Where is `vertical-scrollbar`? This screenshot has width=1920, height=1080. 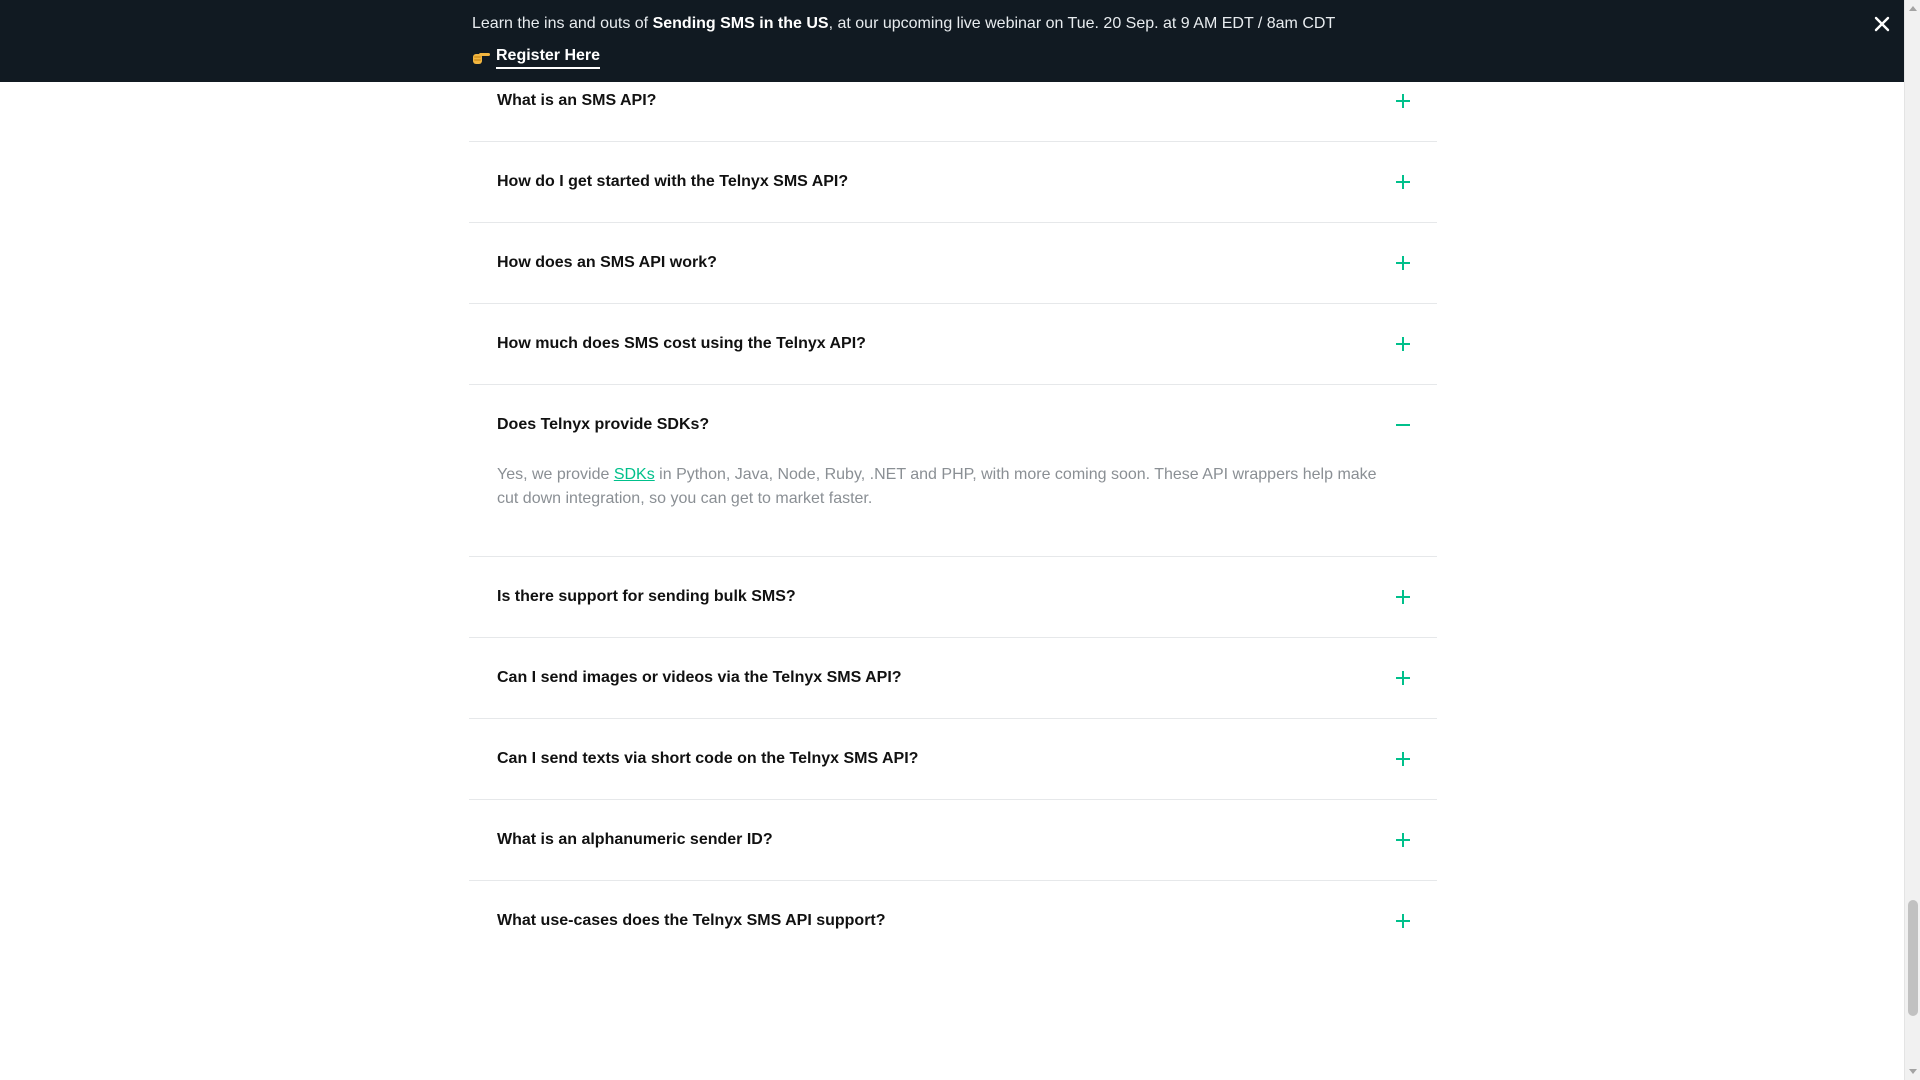 vertical-scrollbar is located at coordinates (1912, 540).